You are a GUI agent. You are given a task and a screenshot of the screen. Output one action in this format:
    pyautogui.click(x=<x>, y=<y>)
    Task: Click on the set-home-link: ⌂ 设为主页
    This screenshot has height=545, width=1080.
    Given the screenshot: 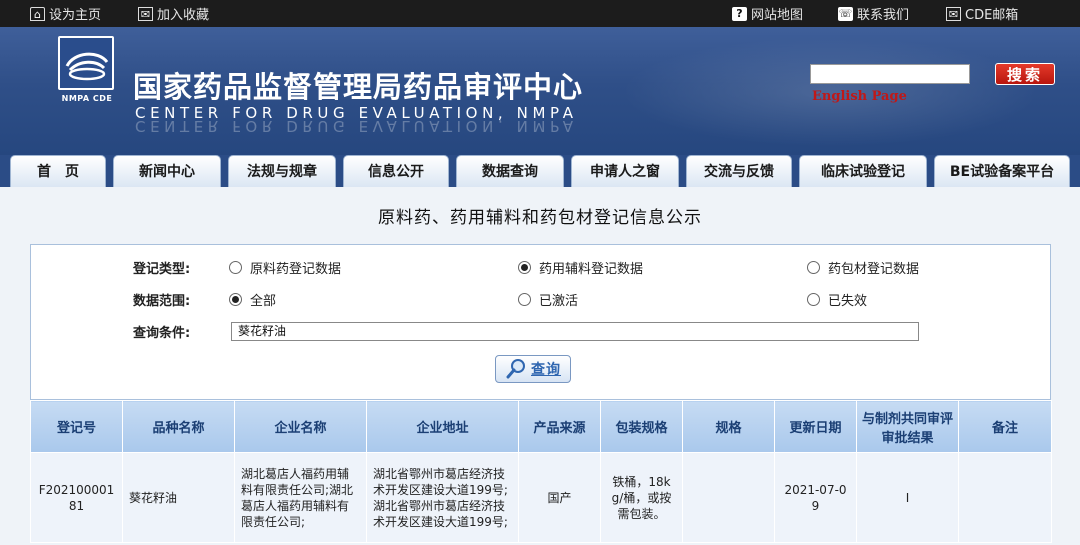 What is the action you would take?
    pyautogui.click(x=65, y=13)
    